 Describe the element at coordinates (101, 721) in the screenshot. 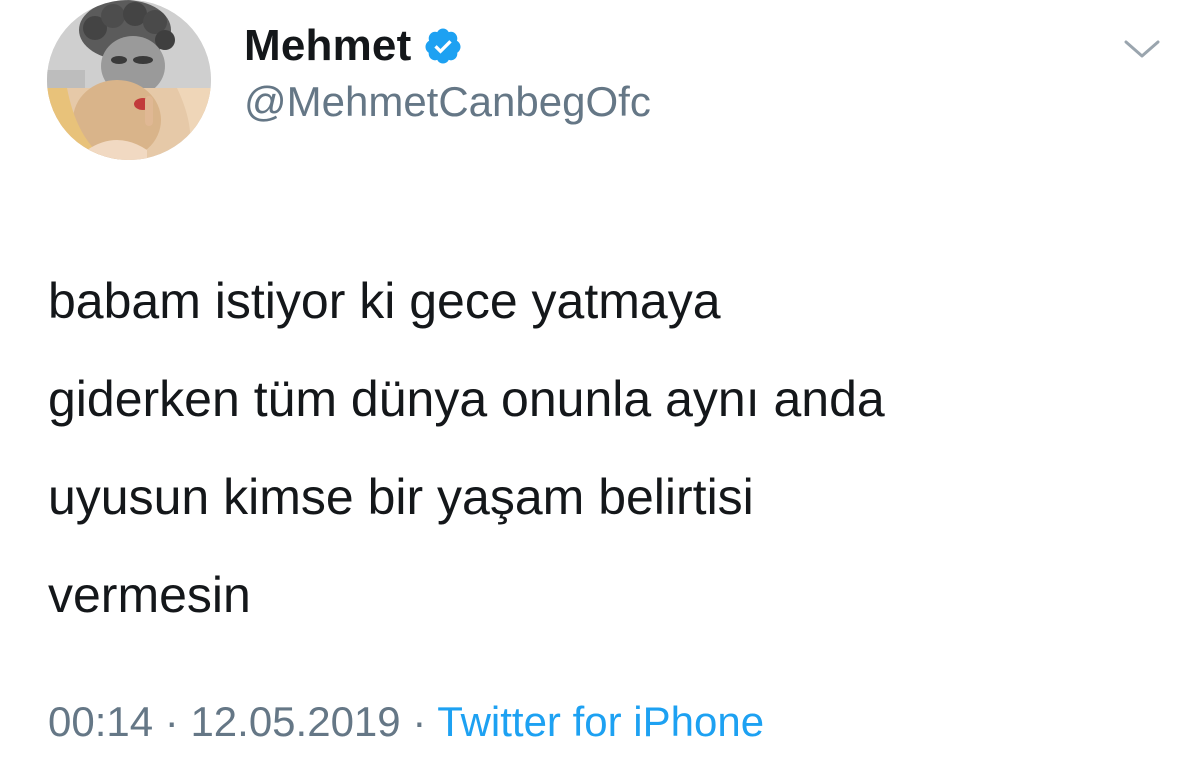

I see `tweet-time: 00:14` at that location.